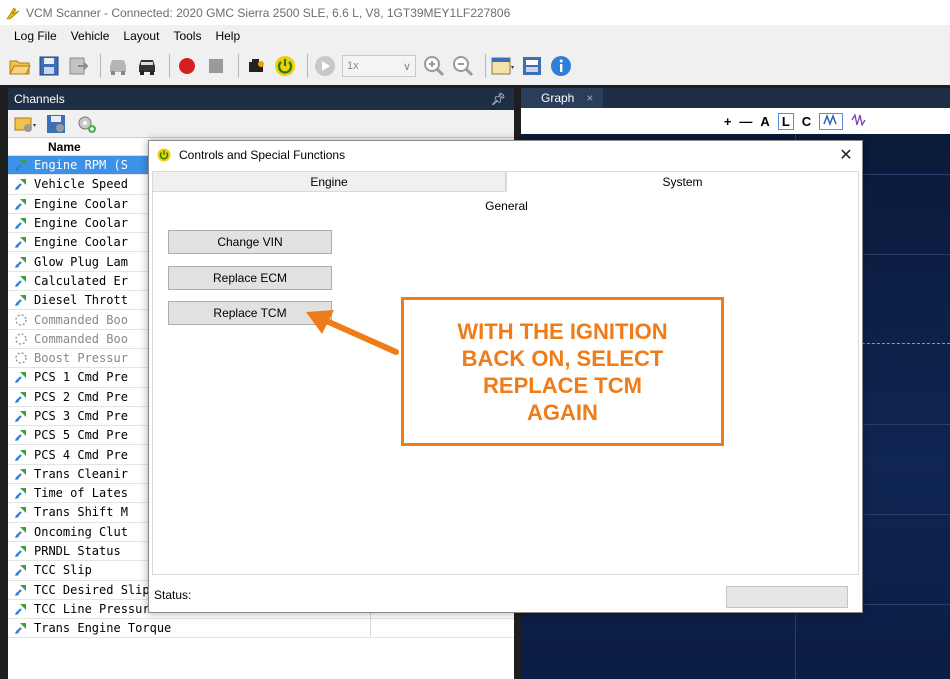 The height and width of the screenshot is (679, 950). What do you see at coordinates (256, 66) in the screenshot?
I see `engine-icon` at bounding box center [256, 66].